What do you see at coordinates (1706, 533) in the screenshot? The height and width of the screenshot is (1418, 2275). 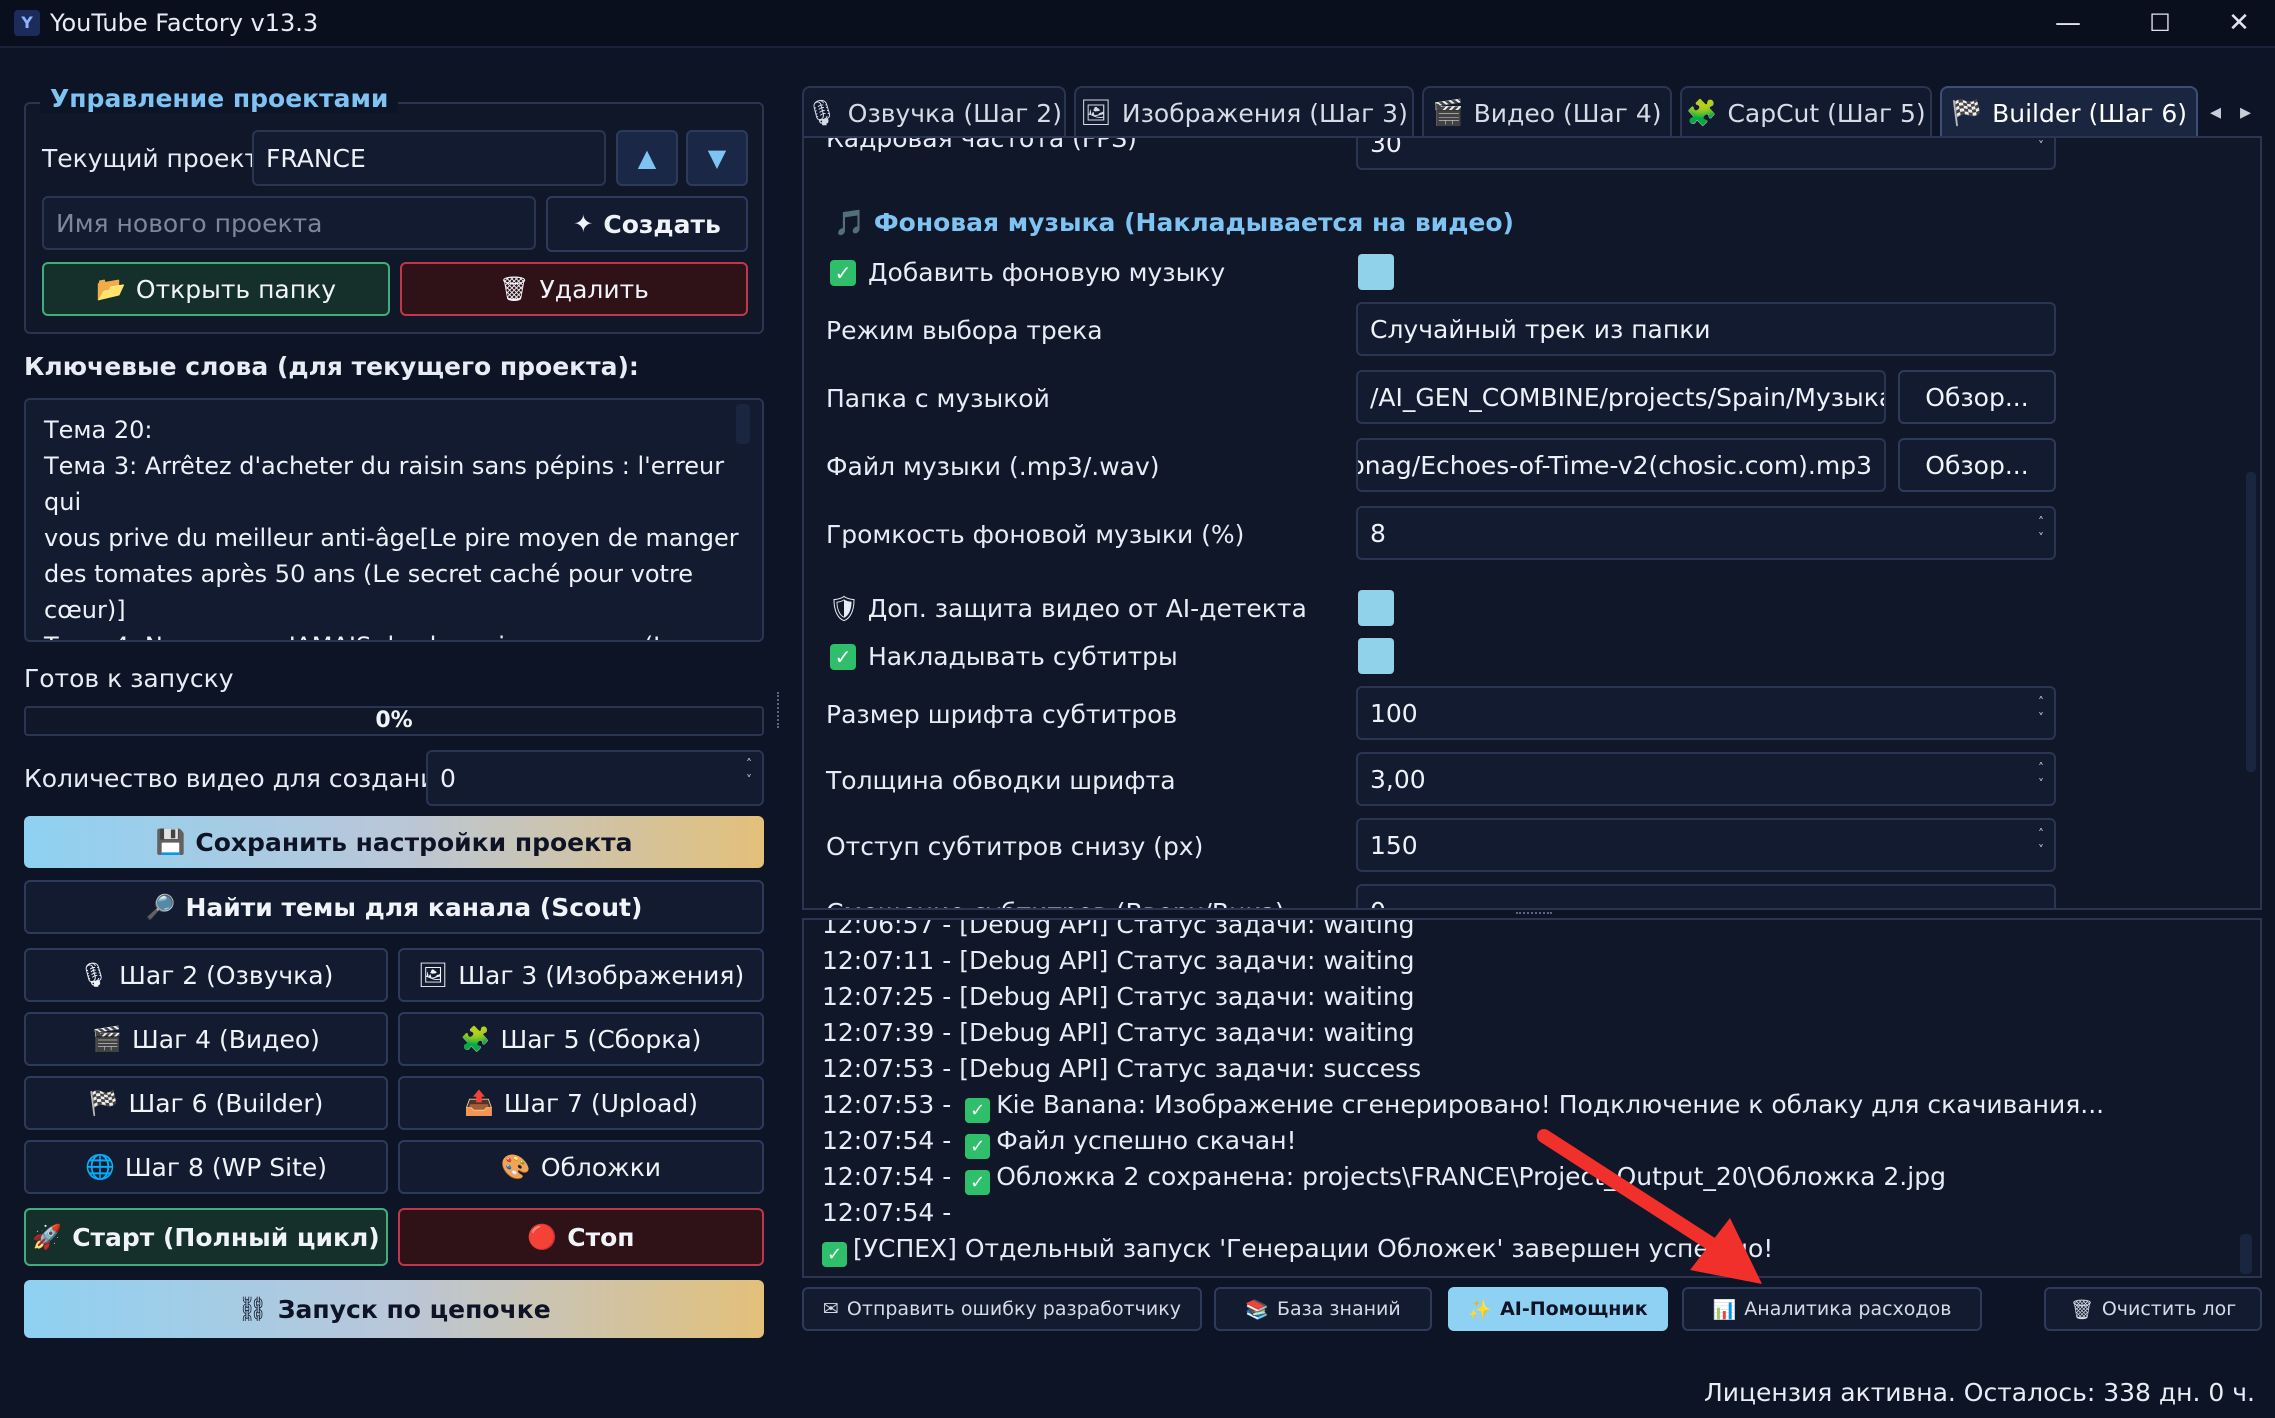 I see `music-volume-spinbox: 8 ˄ ˅` at bounding box center [1706, 533].